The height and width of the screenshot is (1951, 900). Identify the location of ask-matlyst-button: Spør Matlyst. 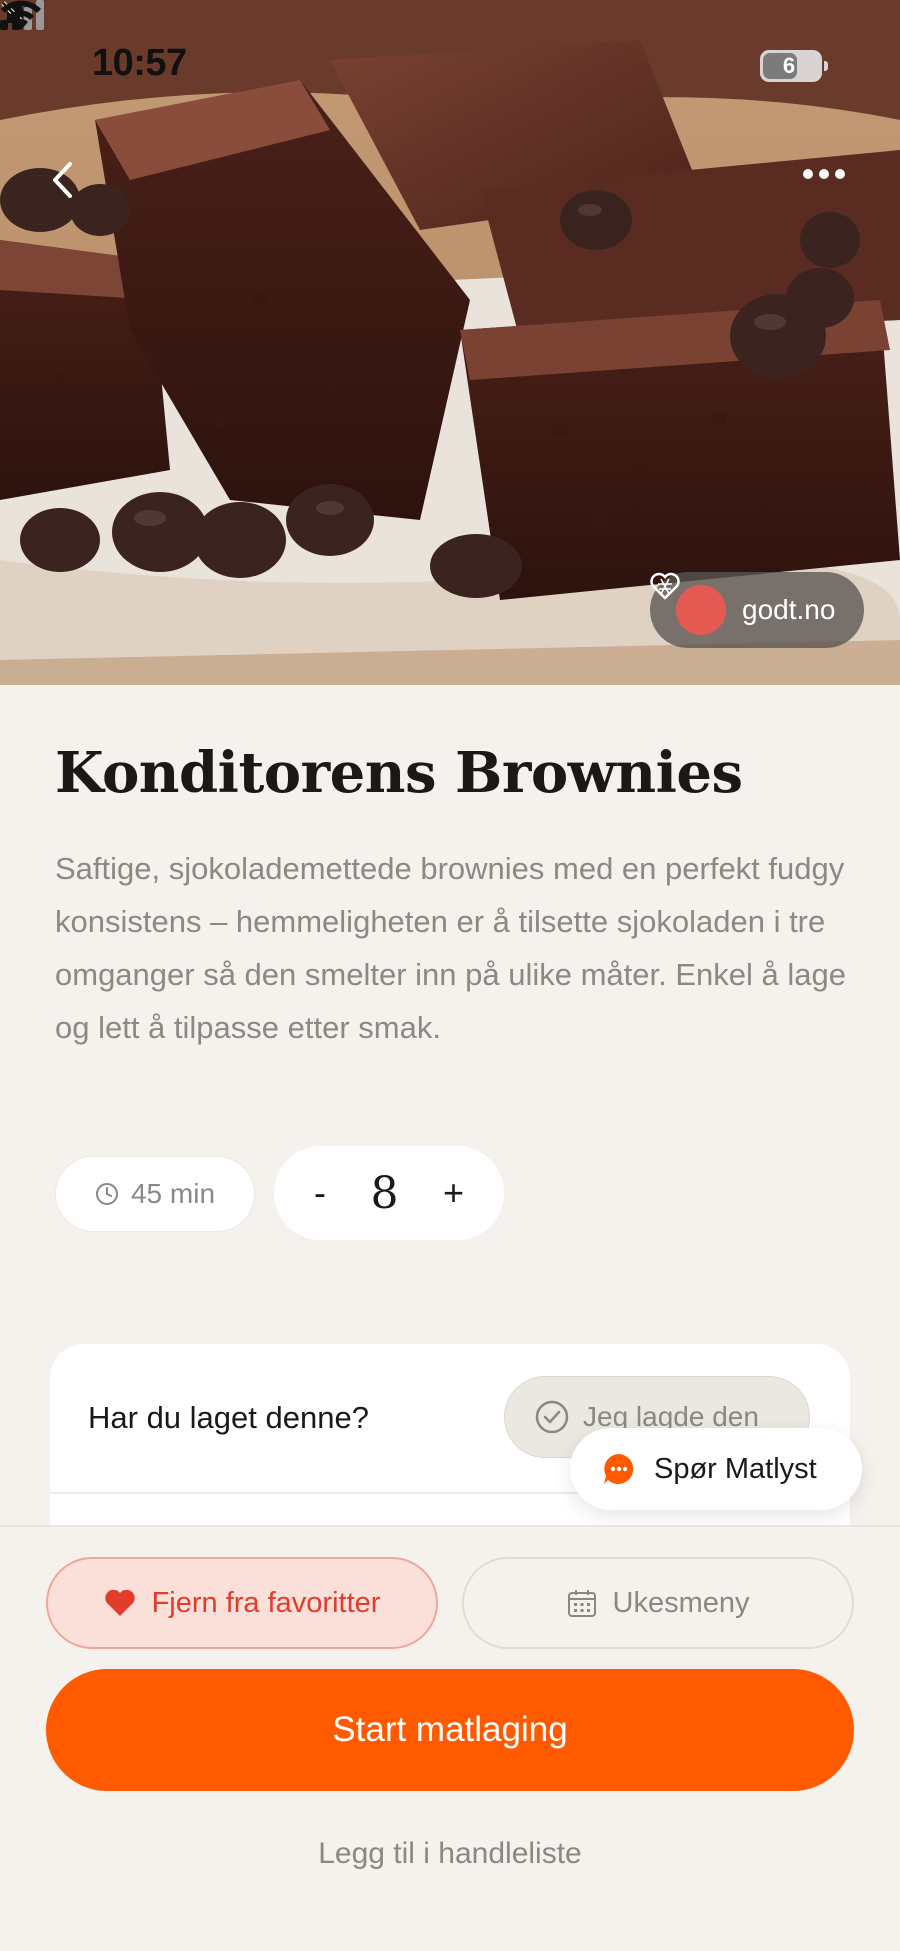
(716, 1469).